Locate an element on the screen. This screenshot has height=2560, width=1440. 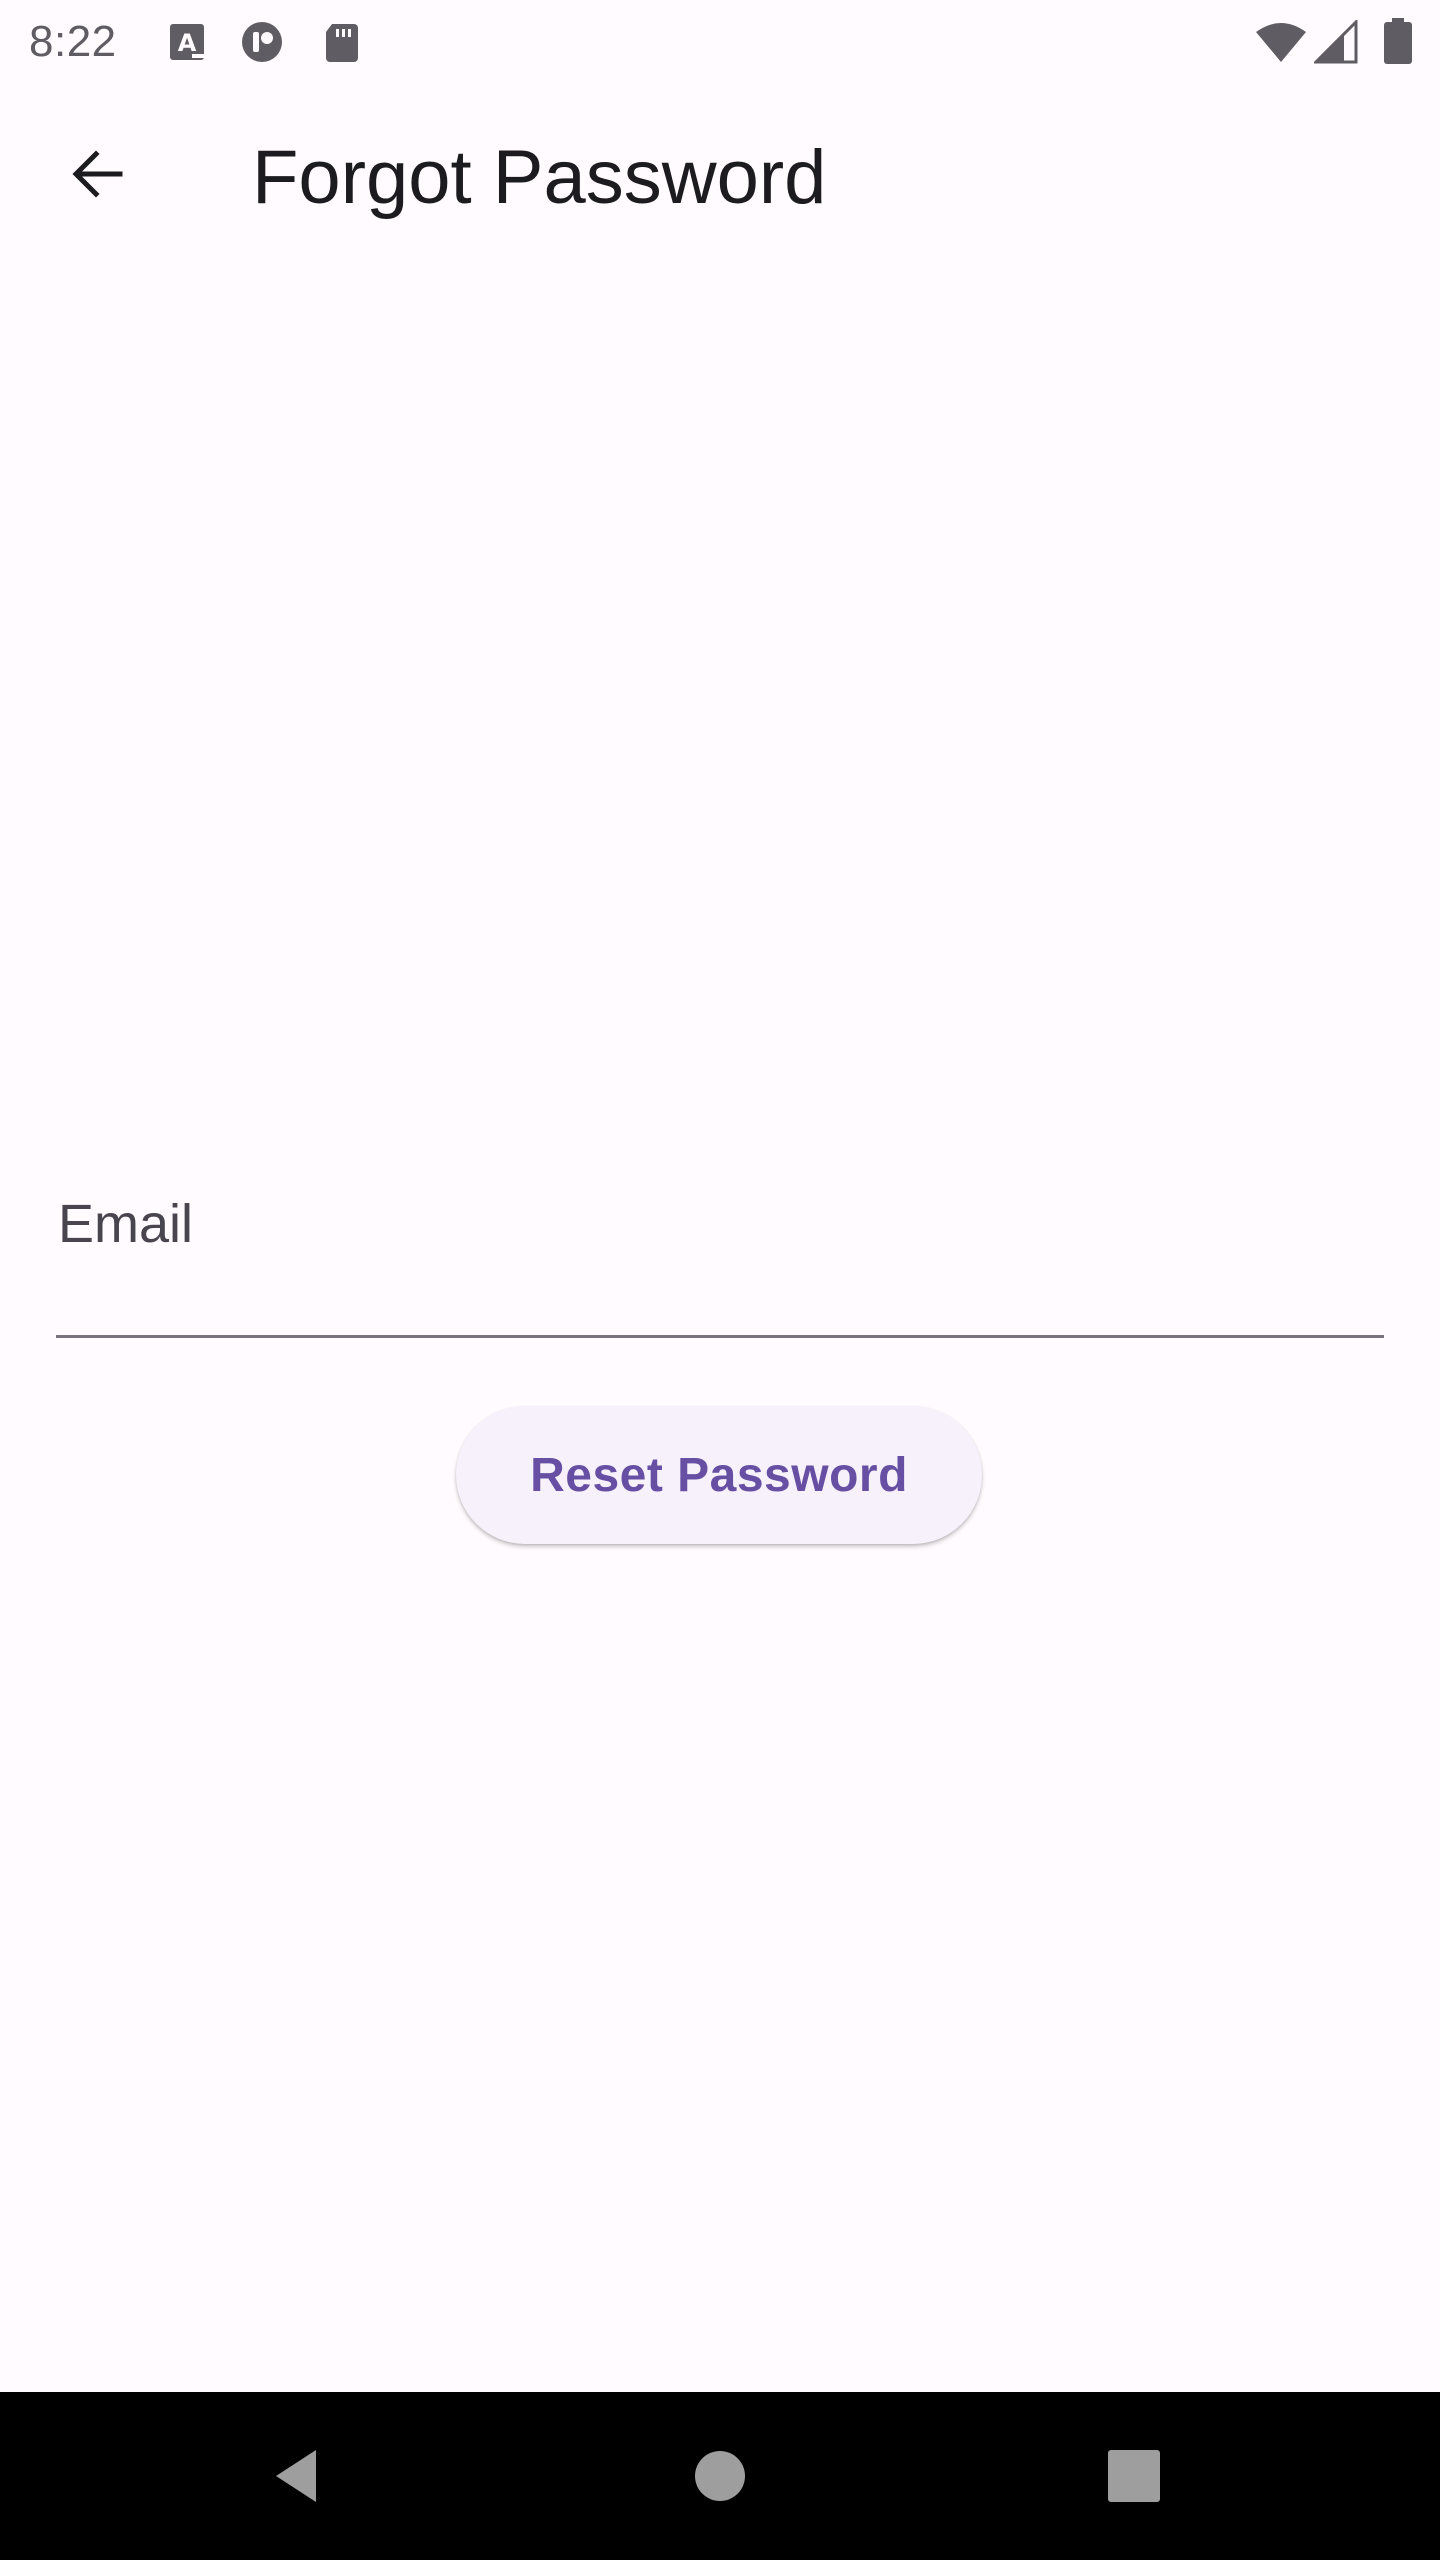
nav-recents-icon is located at coordinates (1134, 2476).